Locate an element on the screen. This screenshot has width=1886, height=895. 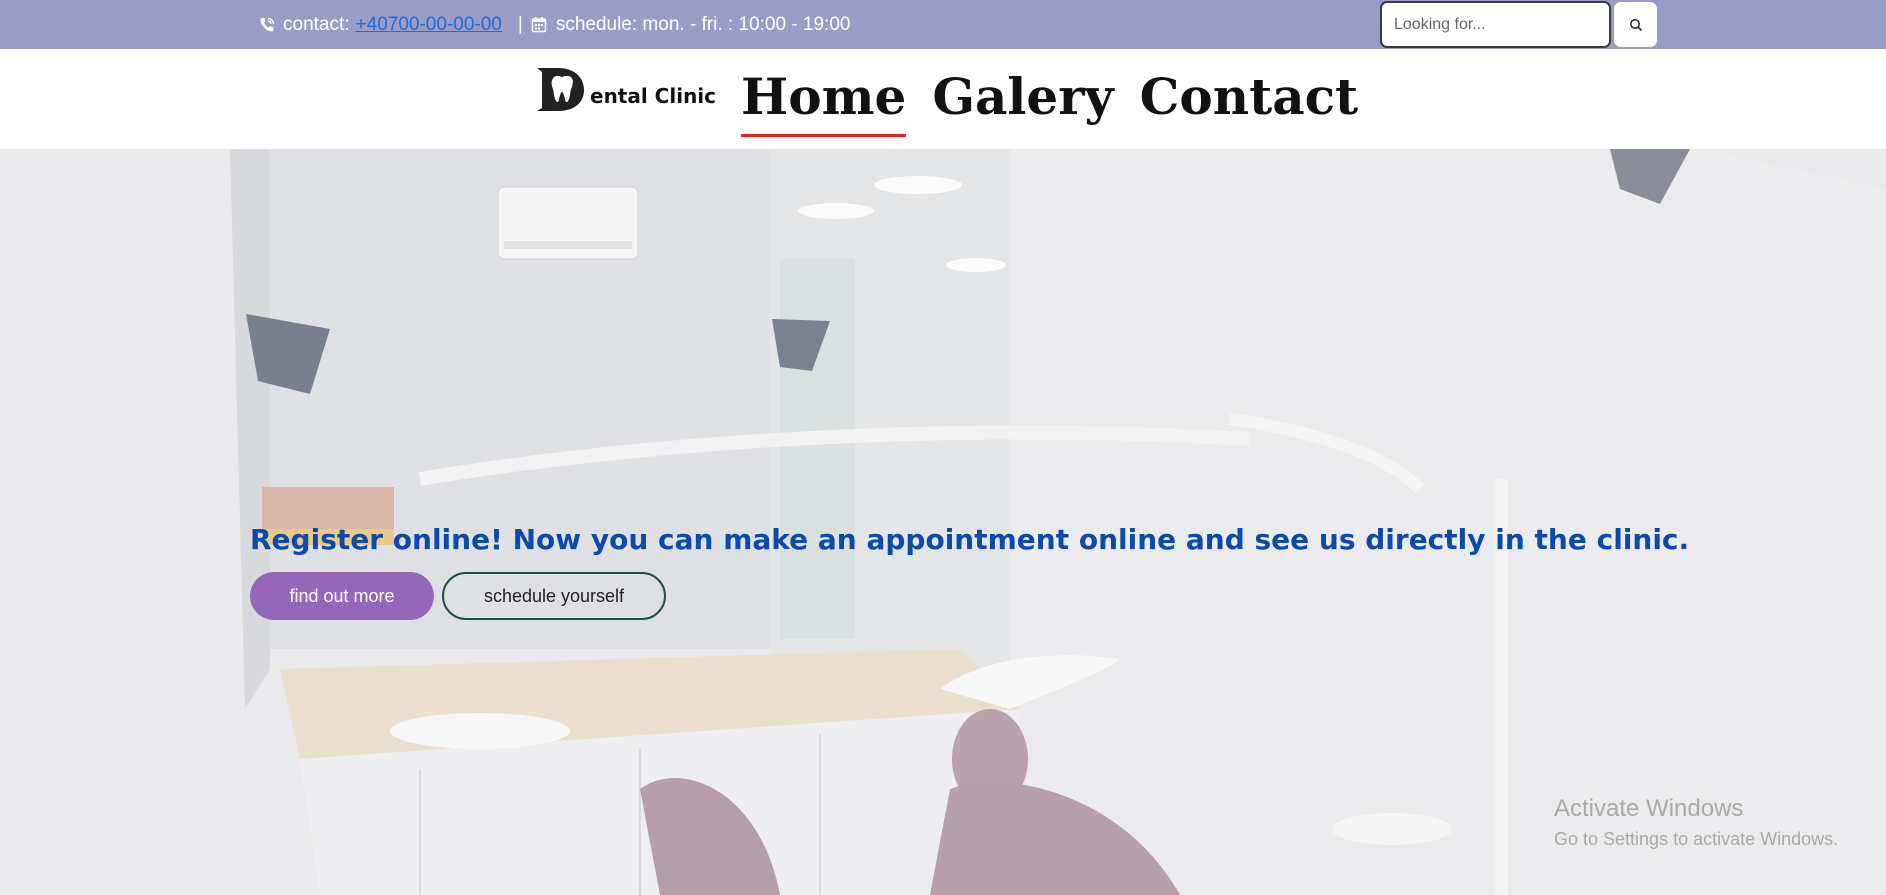
watermark-title: Activate Windows is located at coordinates (1649, 808).